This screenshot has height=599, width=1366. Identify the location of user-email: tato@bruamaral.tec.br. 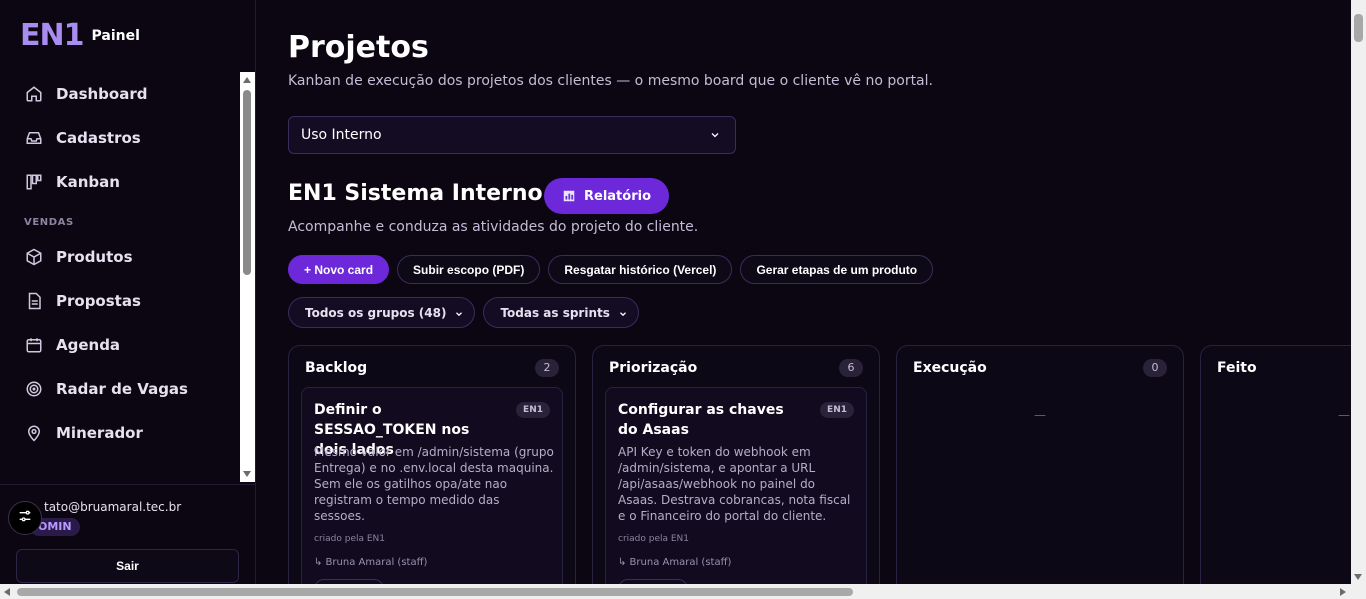
(113, 507).